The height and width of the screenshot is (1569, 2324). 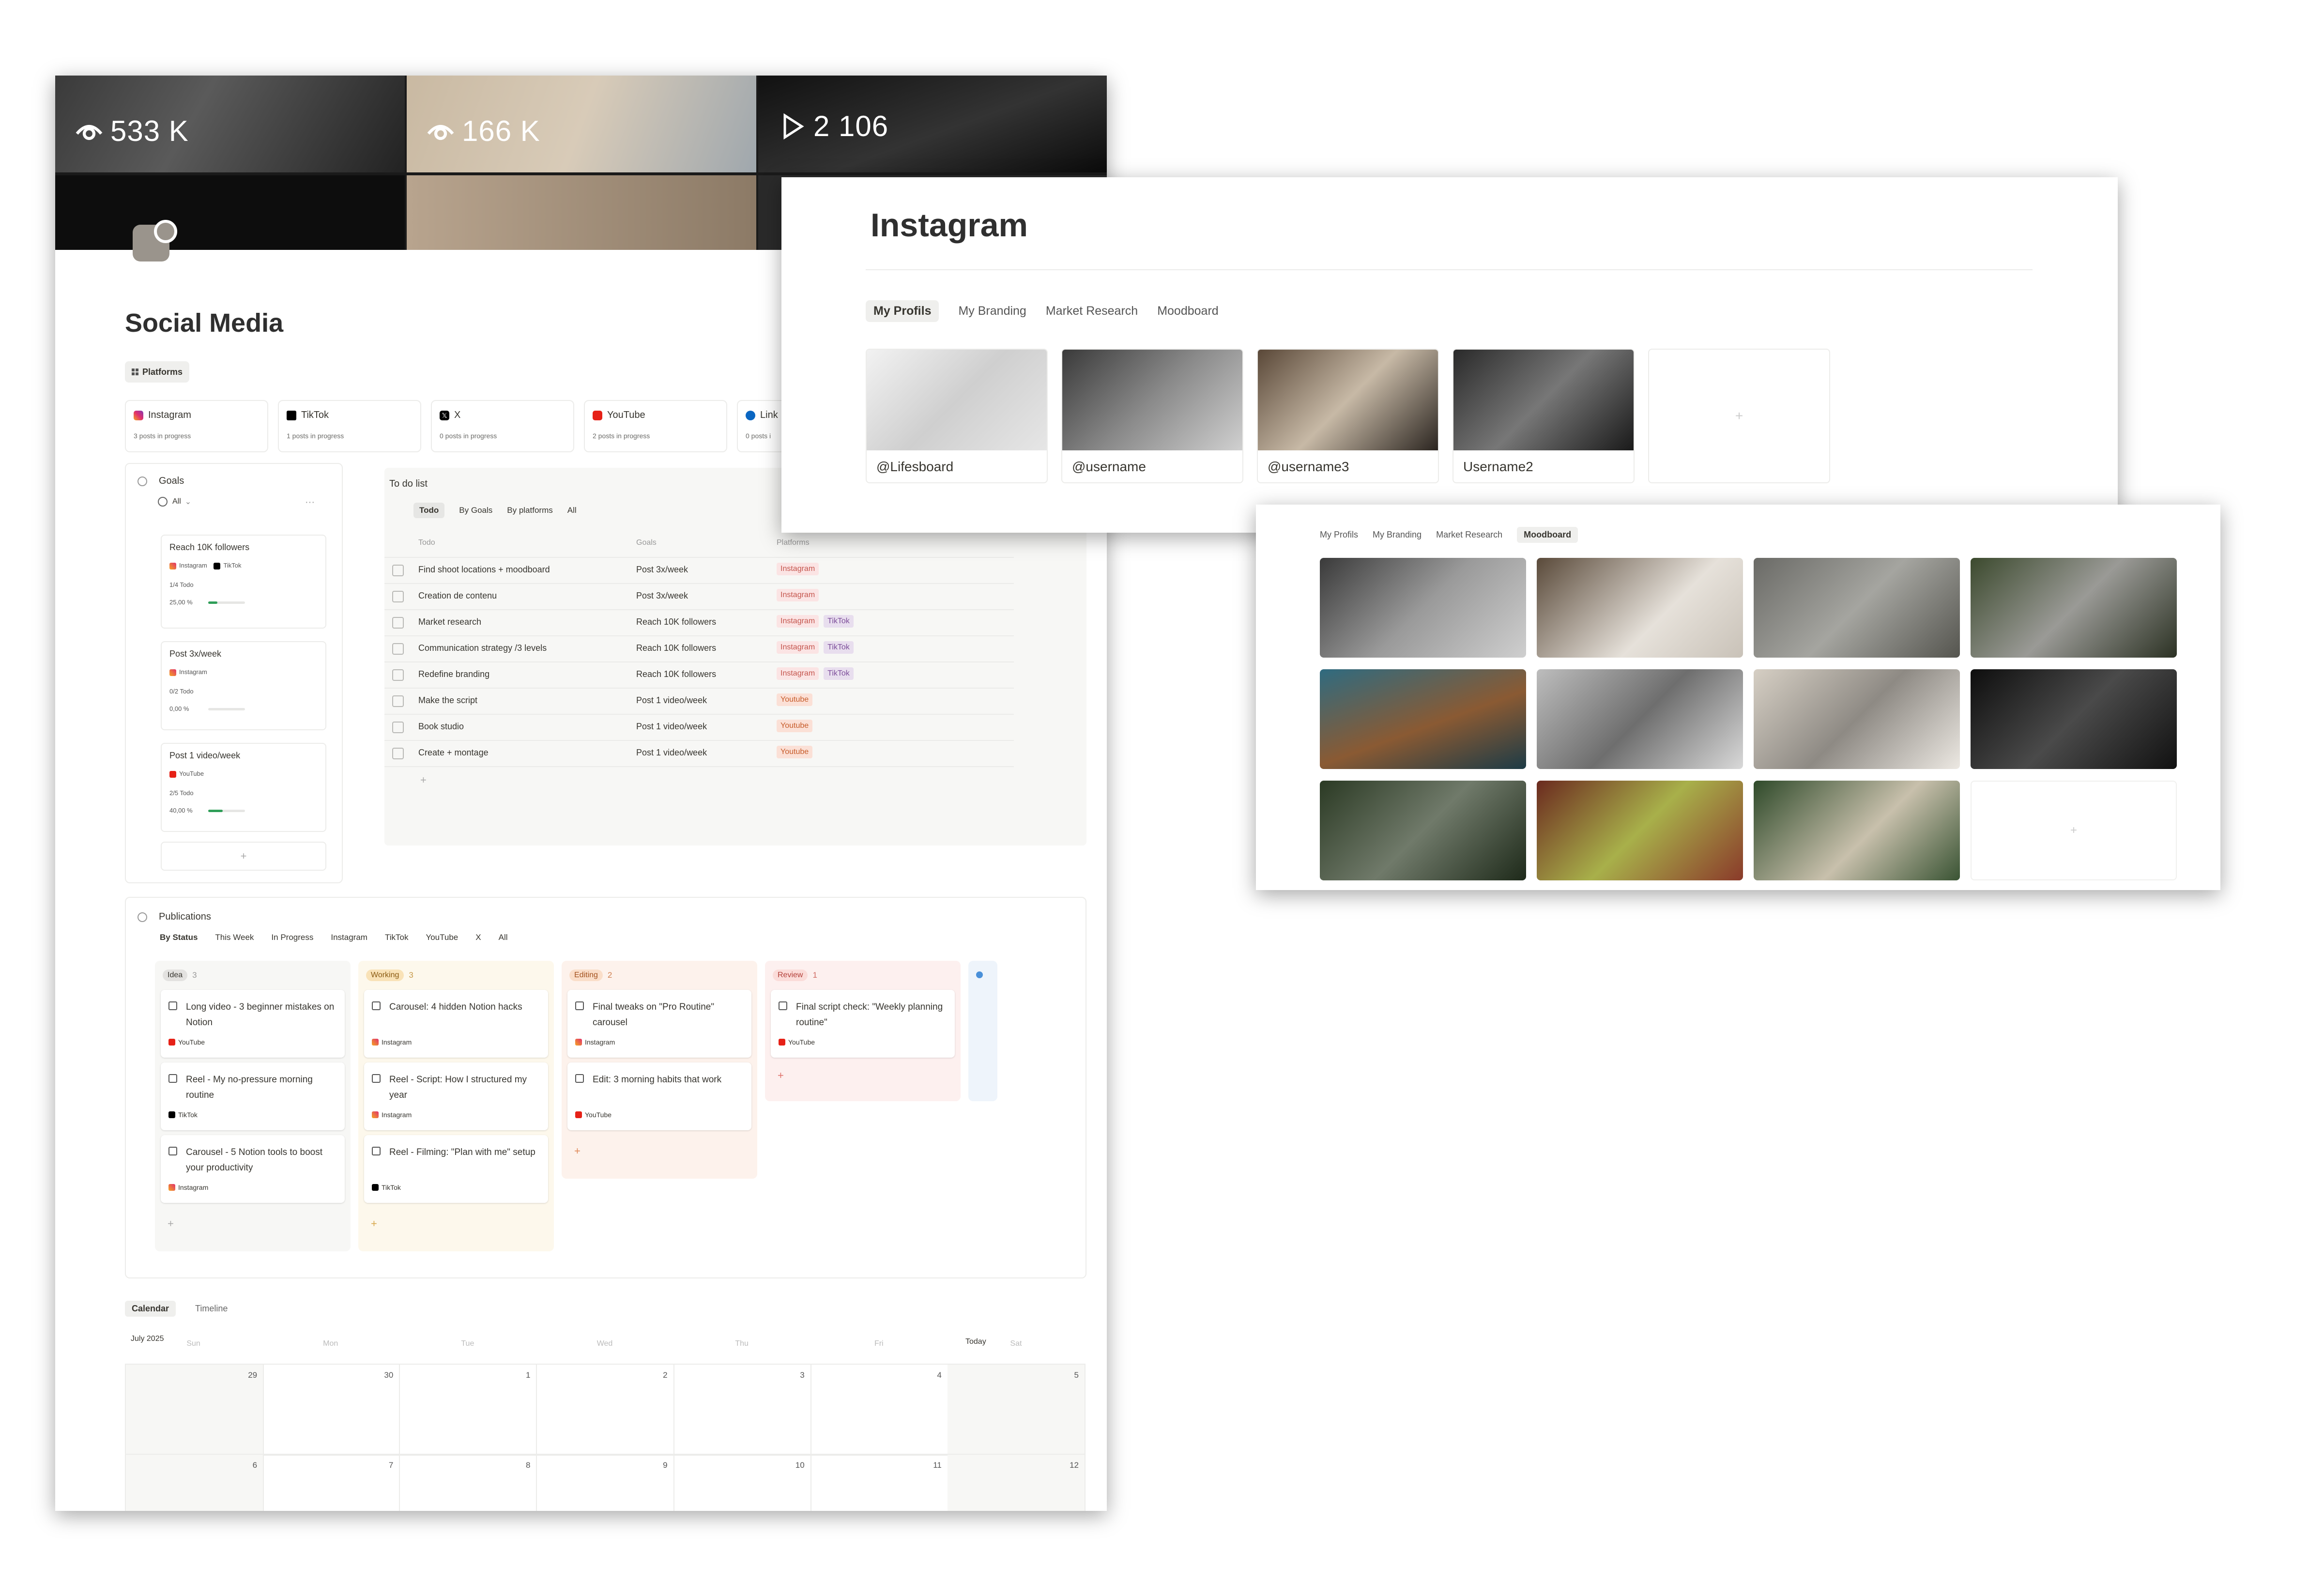 I want to click on calendar-day: 10, so click(x=742, y=1482).